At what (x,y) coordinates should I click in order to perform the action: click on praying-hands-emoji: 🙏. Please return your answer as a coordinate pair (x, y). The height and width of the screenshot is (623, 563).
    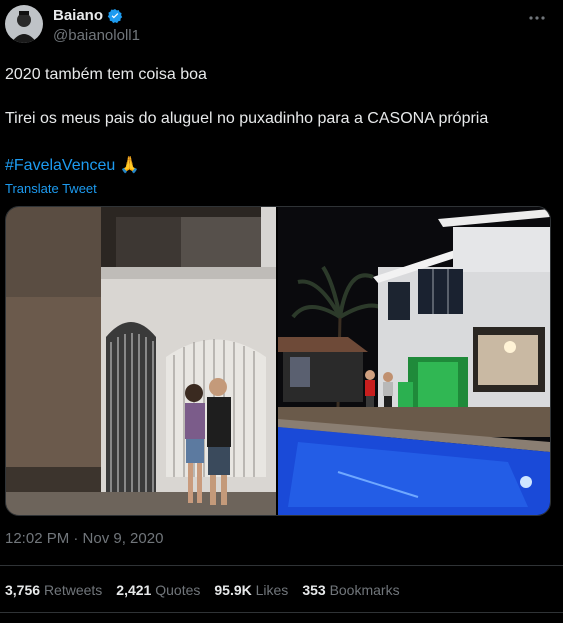
    Looking at the image, I should click on (129, 165).